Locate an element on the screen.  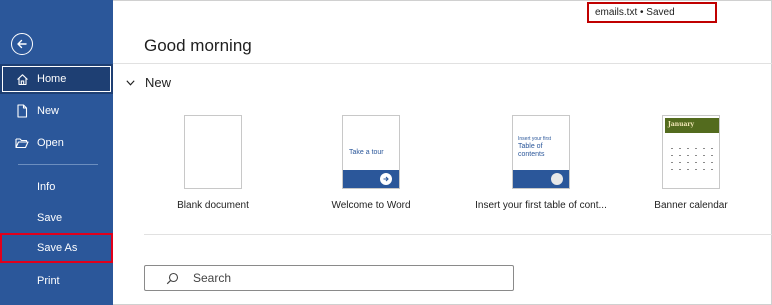
thumbnail-text: Insert your first is located at coordinates (535, 139).